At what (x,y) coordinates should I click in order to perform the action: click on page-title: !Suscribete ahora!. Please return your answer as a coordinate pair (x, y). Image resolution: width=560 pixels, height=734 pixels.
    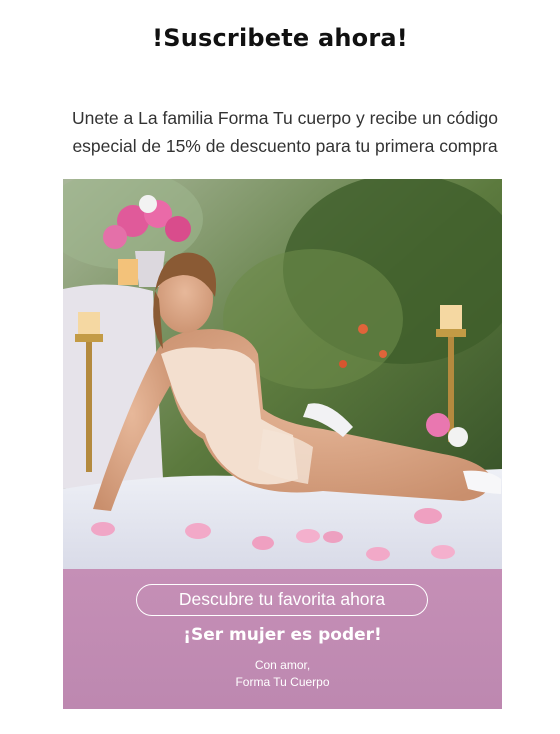
    Looking at the image, I should click on (280, 38).